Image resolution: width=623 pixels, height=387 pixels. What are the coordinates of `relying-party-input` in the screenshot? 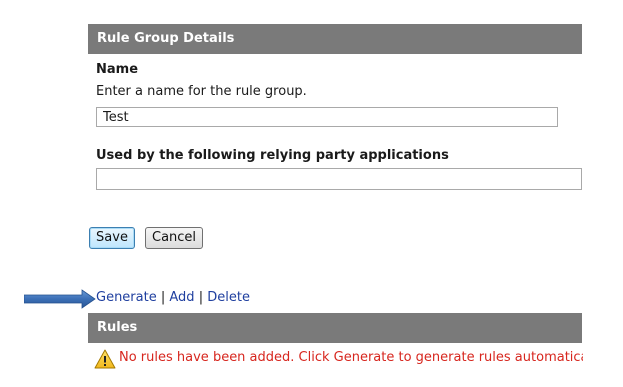 It's located at (339, 179).